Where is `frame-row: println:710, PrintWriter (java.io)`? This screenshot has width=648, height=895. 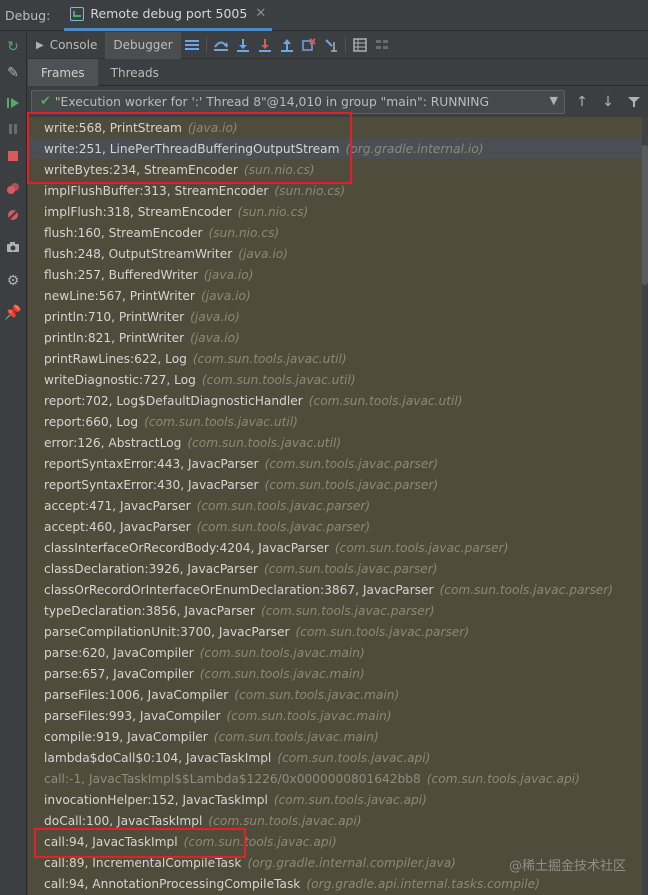
frame-row: println:710, PrintWriter (java.io) is located at coordinates (335, 316).